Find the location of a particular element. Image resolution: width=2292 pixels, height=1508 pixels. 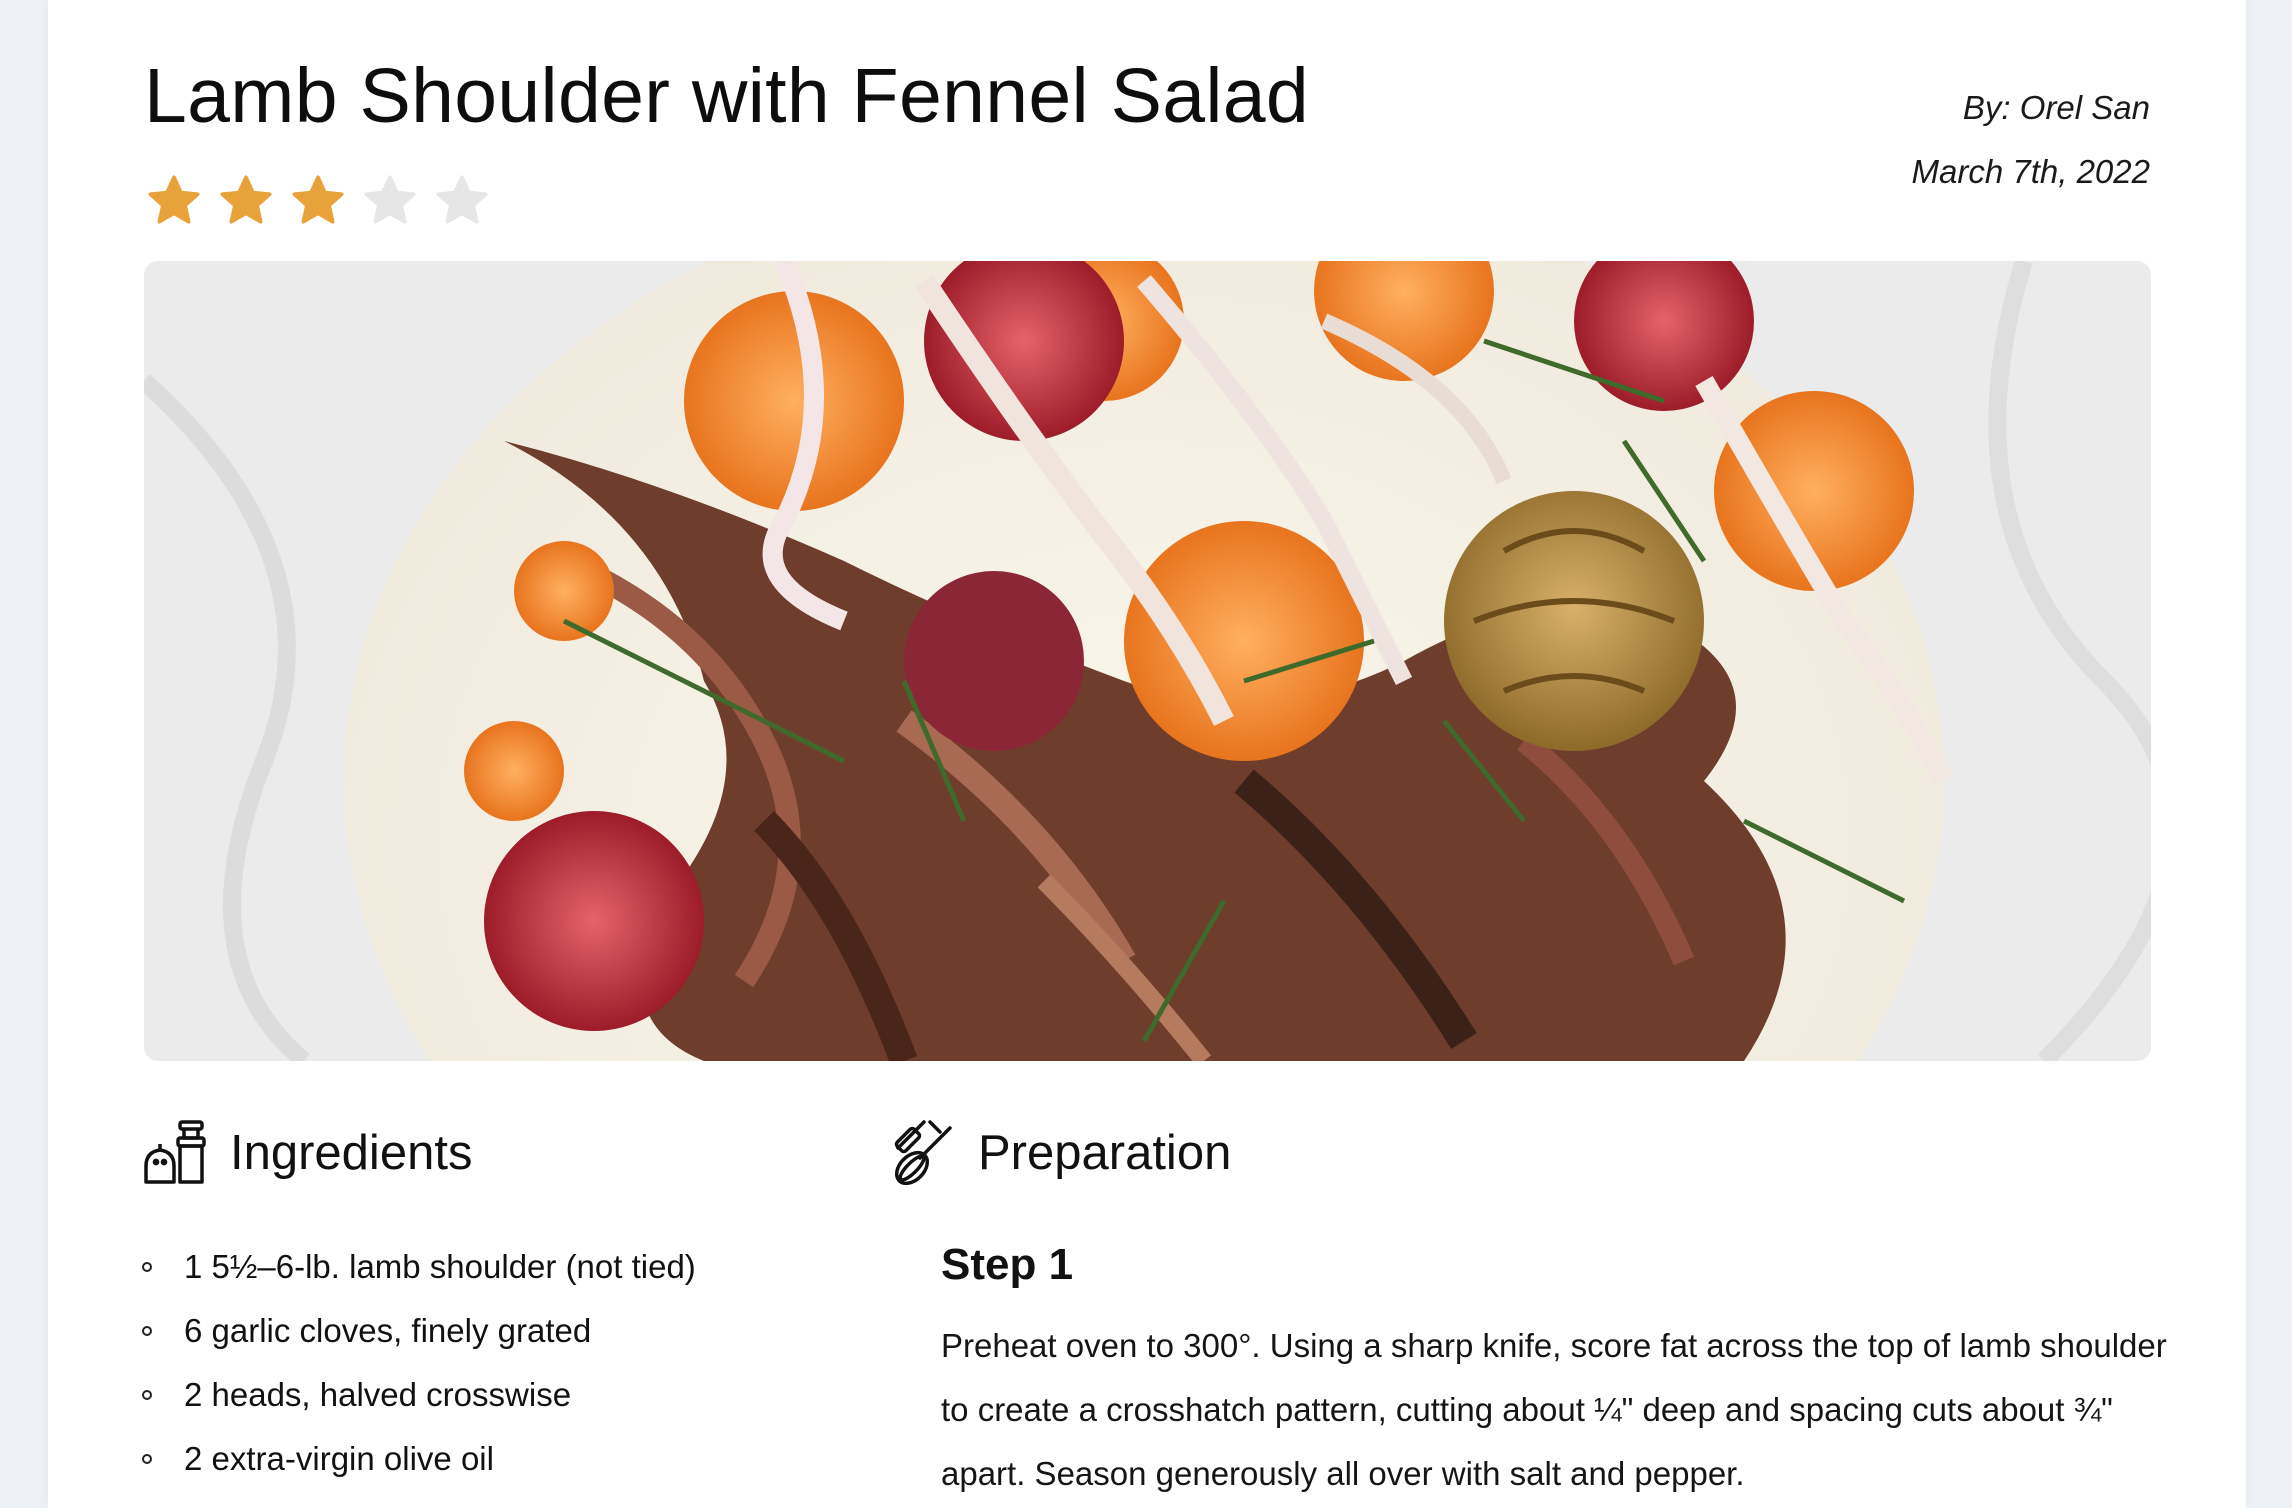

recipe-meta: By: Orel San March 7th, 2022 is located at coordinates (2031, 140).